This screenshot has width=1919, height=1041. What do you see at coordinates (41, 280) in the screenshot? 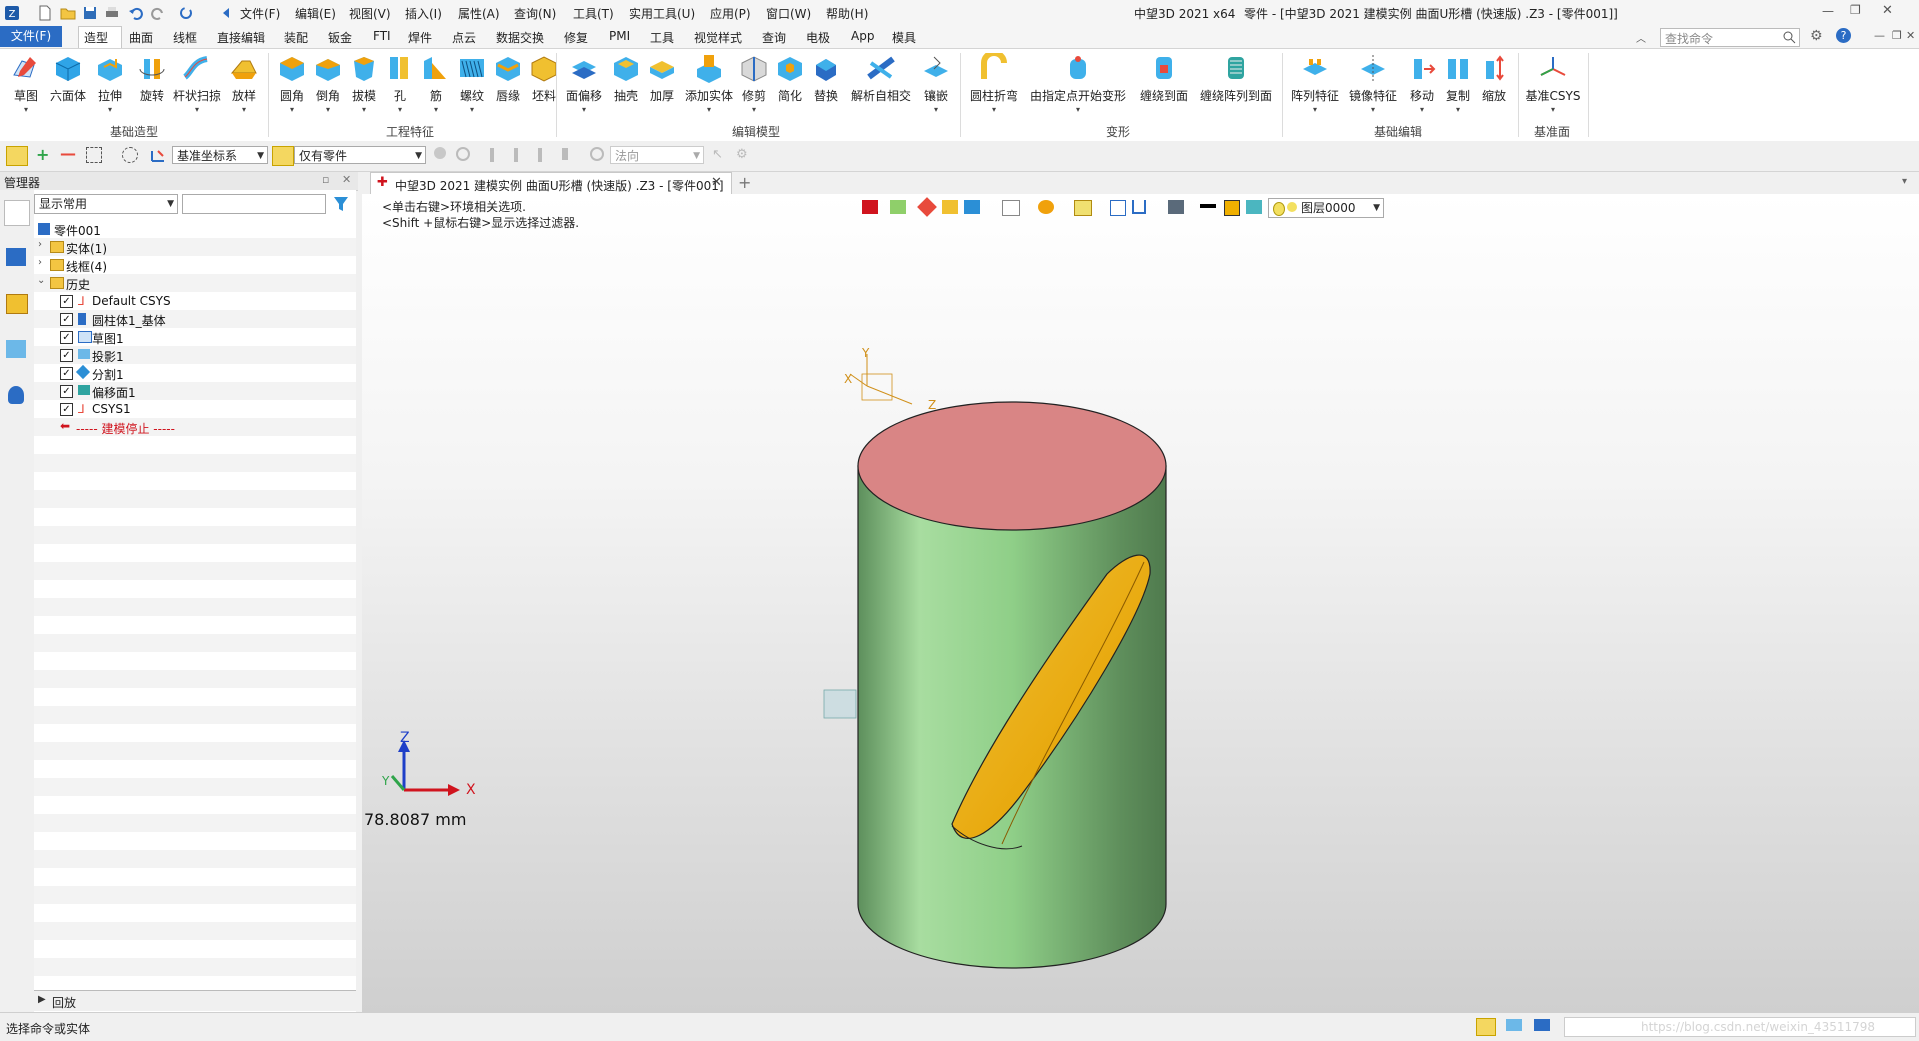
I see `collapse-icon: ⌄` at bounding box center [41, 280].